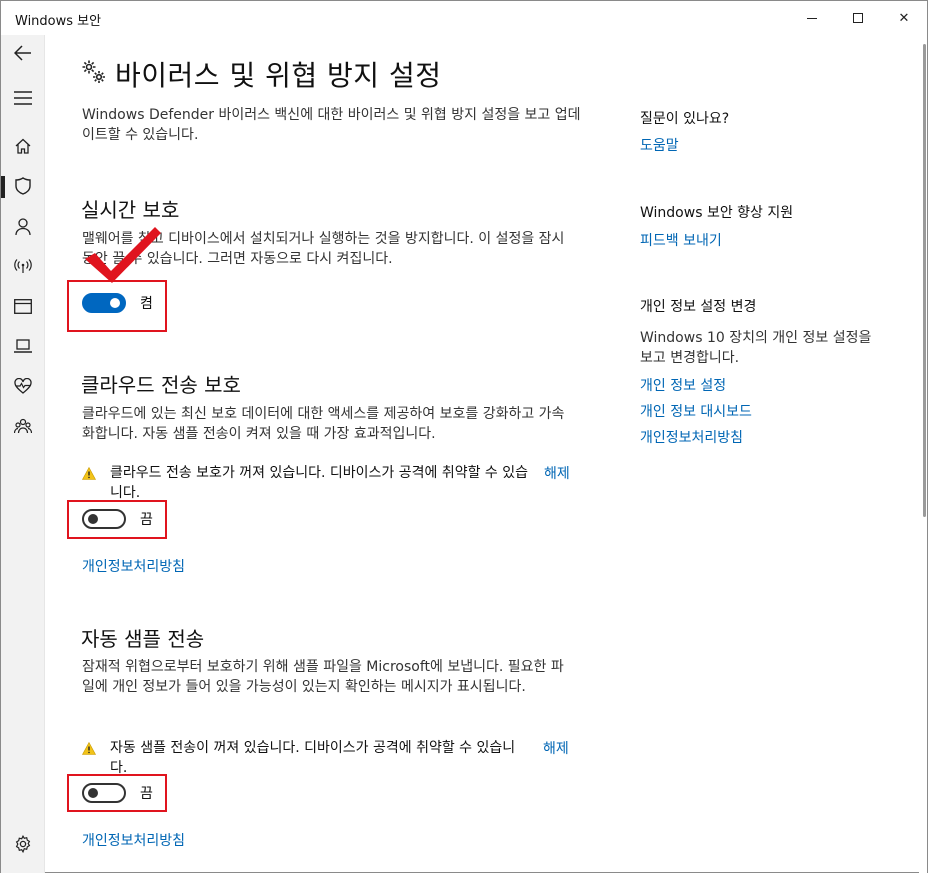 Image resolution: width=928 pixels, height=873 pixels. What do you see at coordinates (23, 146) in the screenshot?
I see `home-icon` at bounding box center [23, 146].